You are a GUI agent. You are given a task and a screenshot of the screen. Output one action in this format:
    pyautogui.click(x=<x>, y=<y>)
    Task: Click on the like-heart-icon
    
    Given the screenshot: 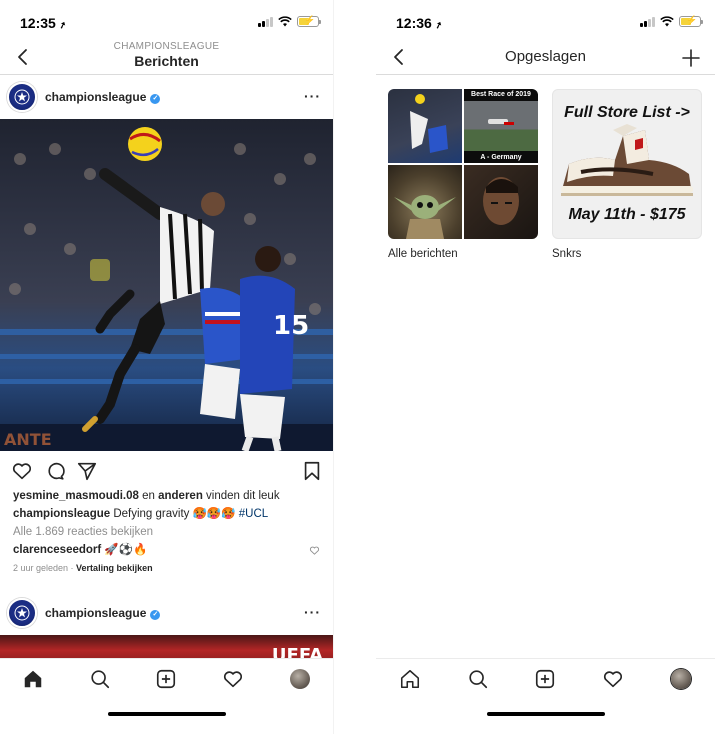 What is the action you would take?
    pyautogui.click(x=22, y=471)
    